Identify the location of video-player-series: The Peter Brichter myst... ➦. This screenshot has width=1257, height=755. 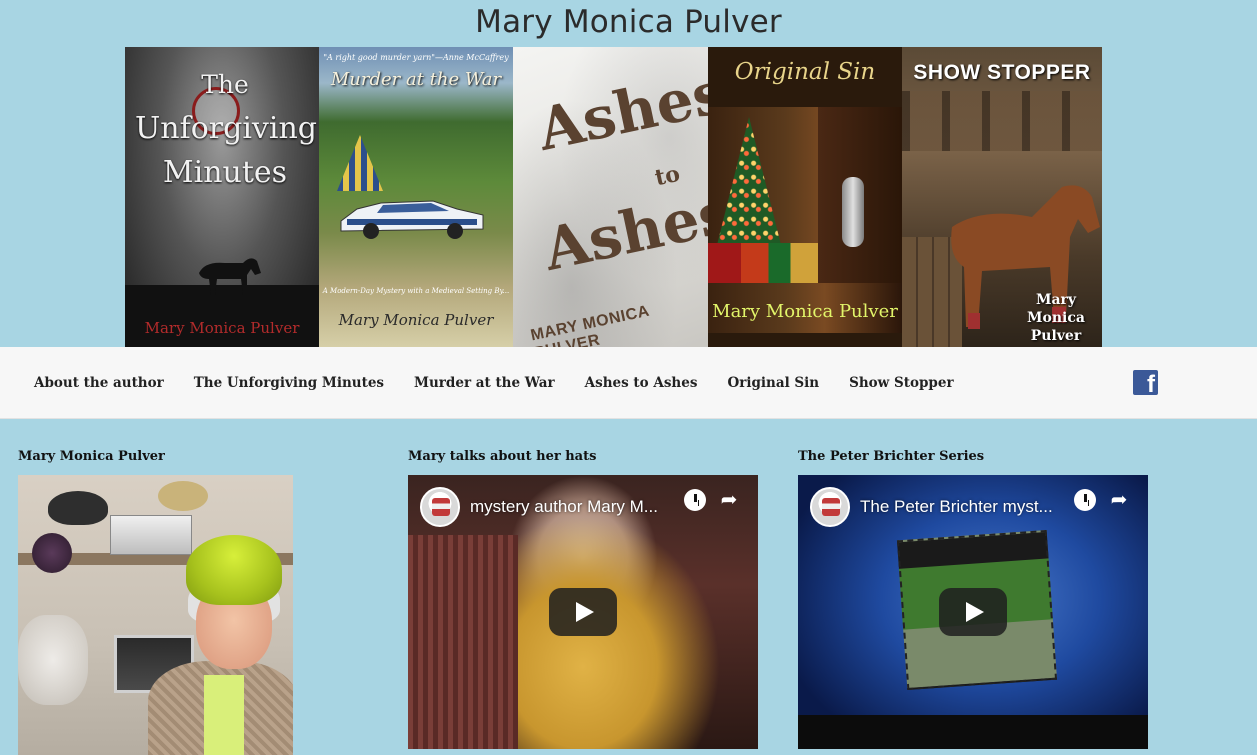
(973, 612).